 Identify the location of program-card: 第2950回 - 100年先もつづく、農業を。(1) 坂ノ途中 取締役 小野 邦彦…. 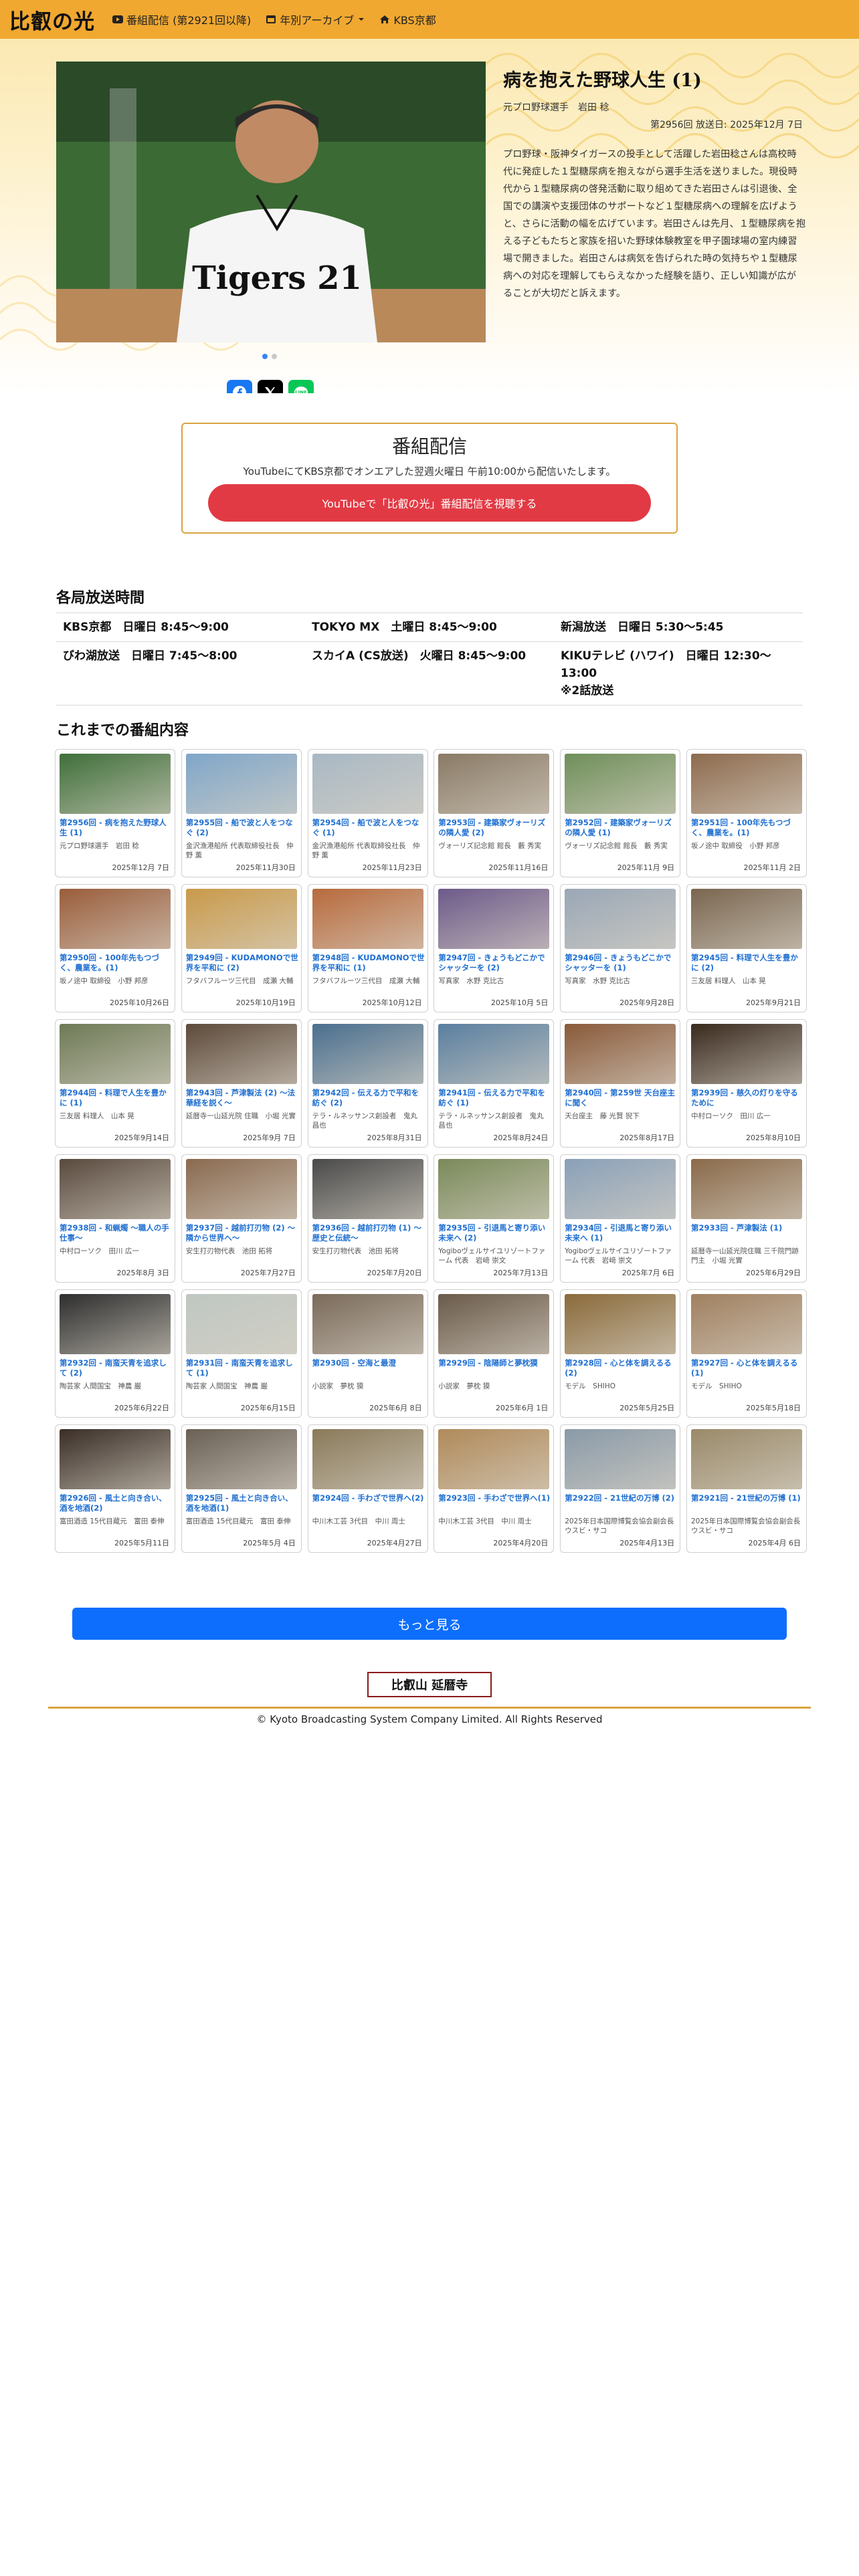
(115, 948).